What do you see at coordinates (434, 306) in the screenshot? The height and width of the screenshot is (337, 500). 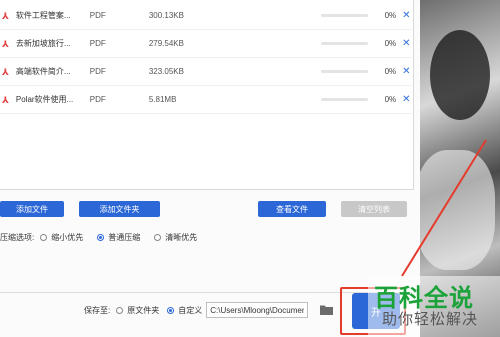 I see `watermark: 百科全说 助你轻松解决` at bounding box center [434, 306].